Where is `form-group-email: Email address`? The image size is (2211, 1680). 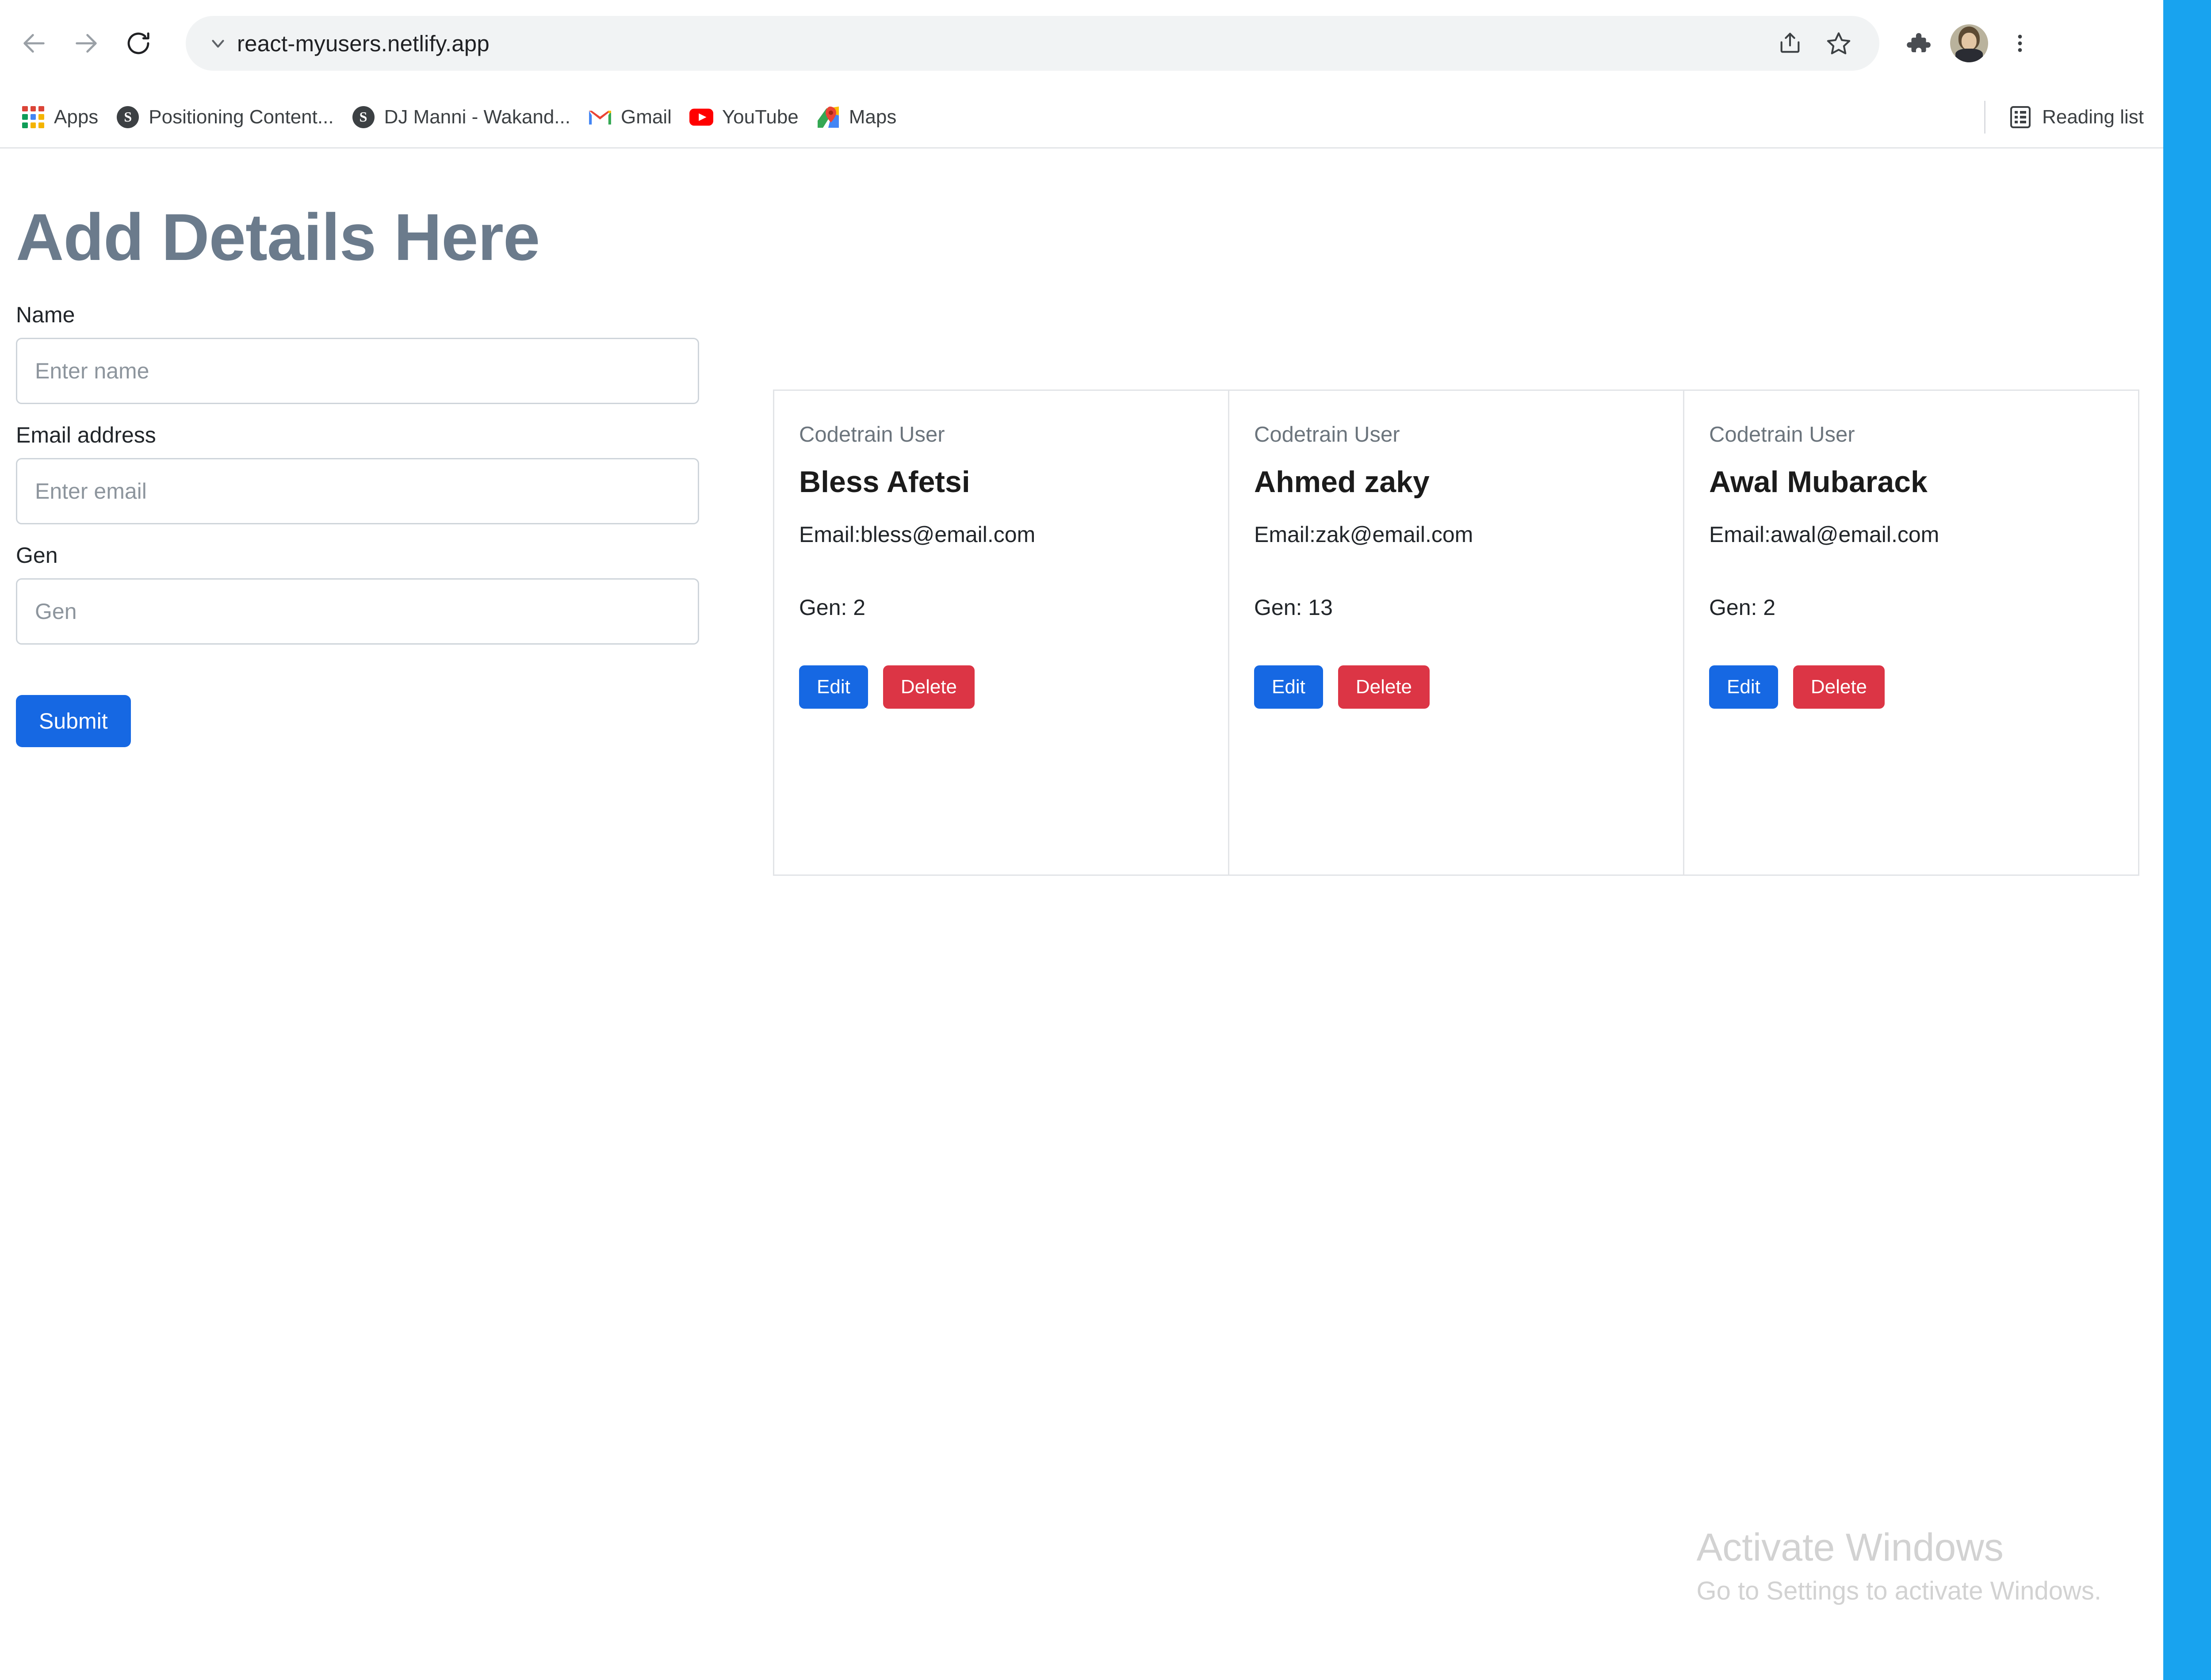
form-group-email: Email address is located at coordinates (361, 473).